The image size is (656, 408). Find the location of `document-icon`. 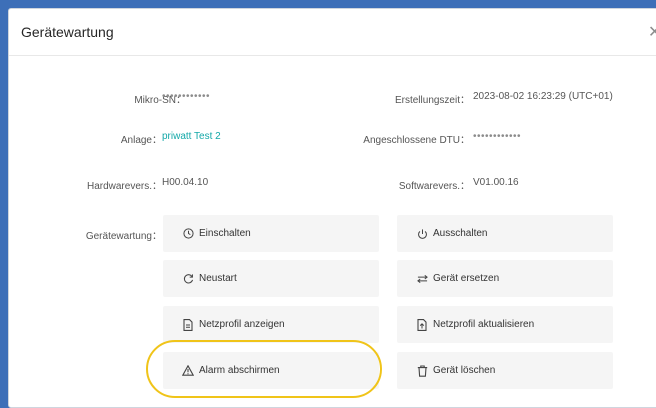

document-icon is located at coordinates (188, 324).